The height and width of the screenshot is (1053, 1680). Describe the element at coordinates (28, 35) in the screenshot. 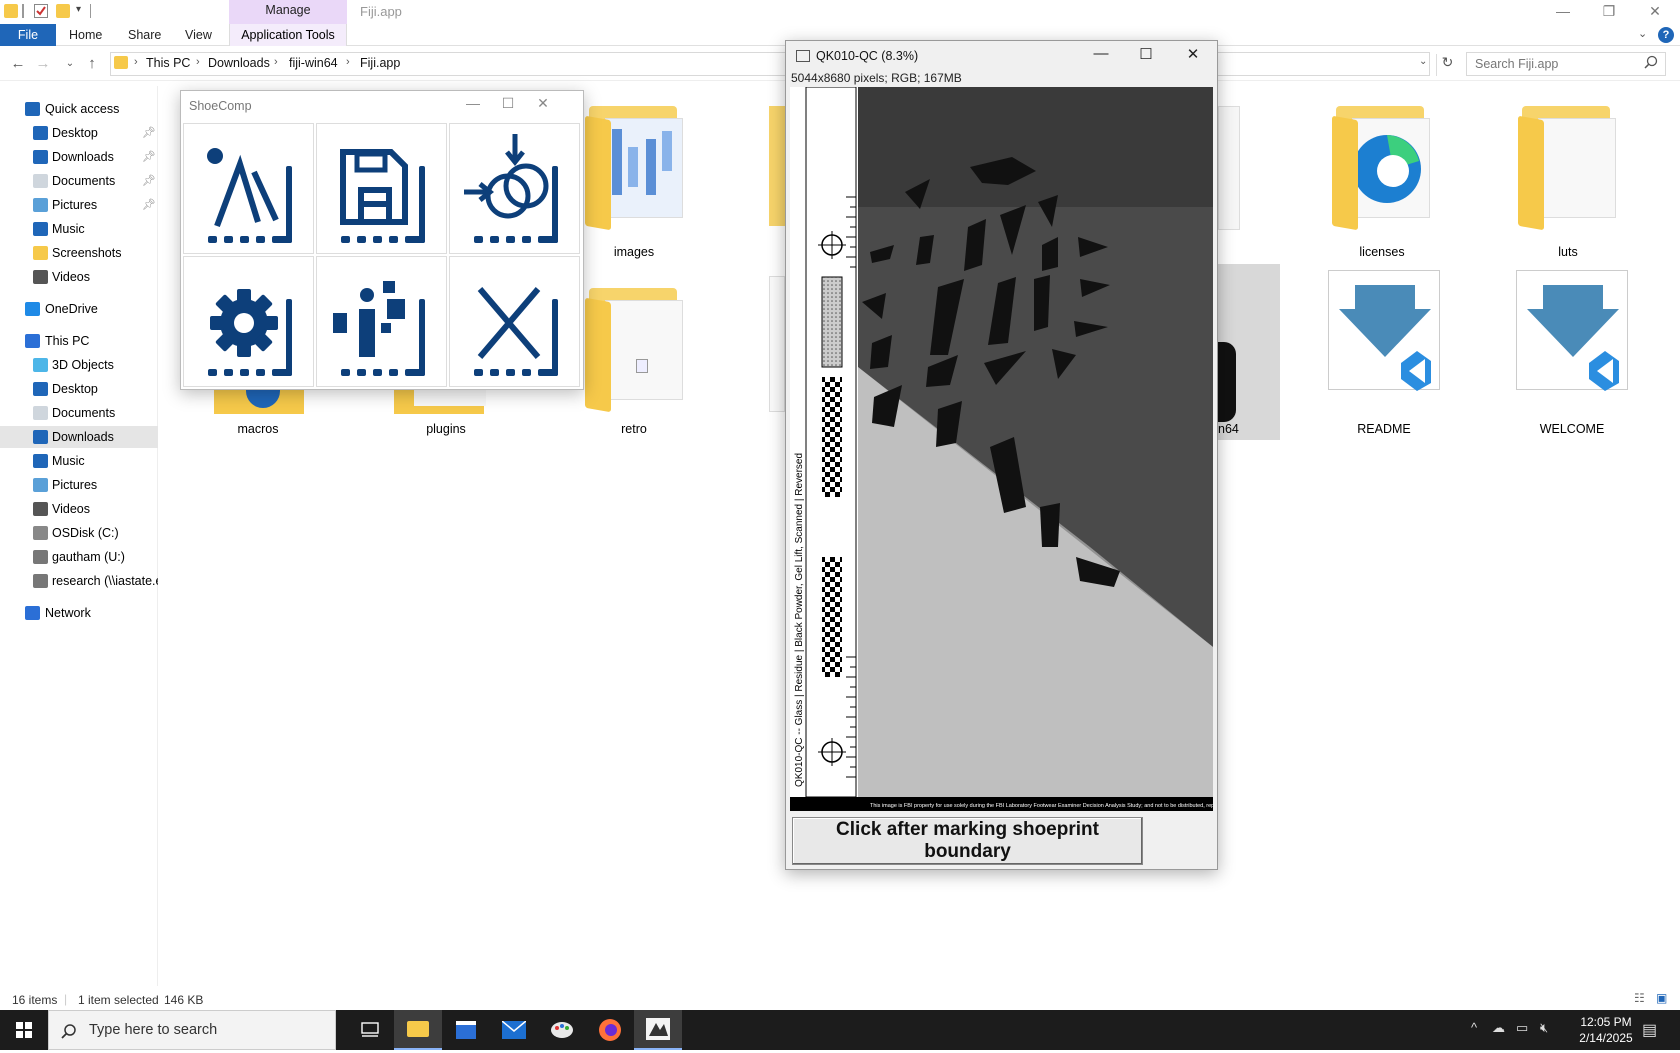

I see `tab-file: File` at that location.